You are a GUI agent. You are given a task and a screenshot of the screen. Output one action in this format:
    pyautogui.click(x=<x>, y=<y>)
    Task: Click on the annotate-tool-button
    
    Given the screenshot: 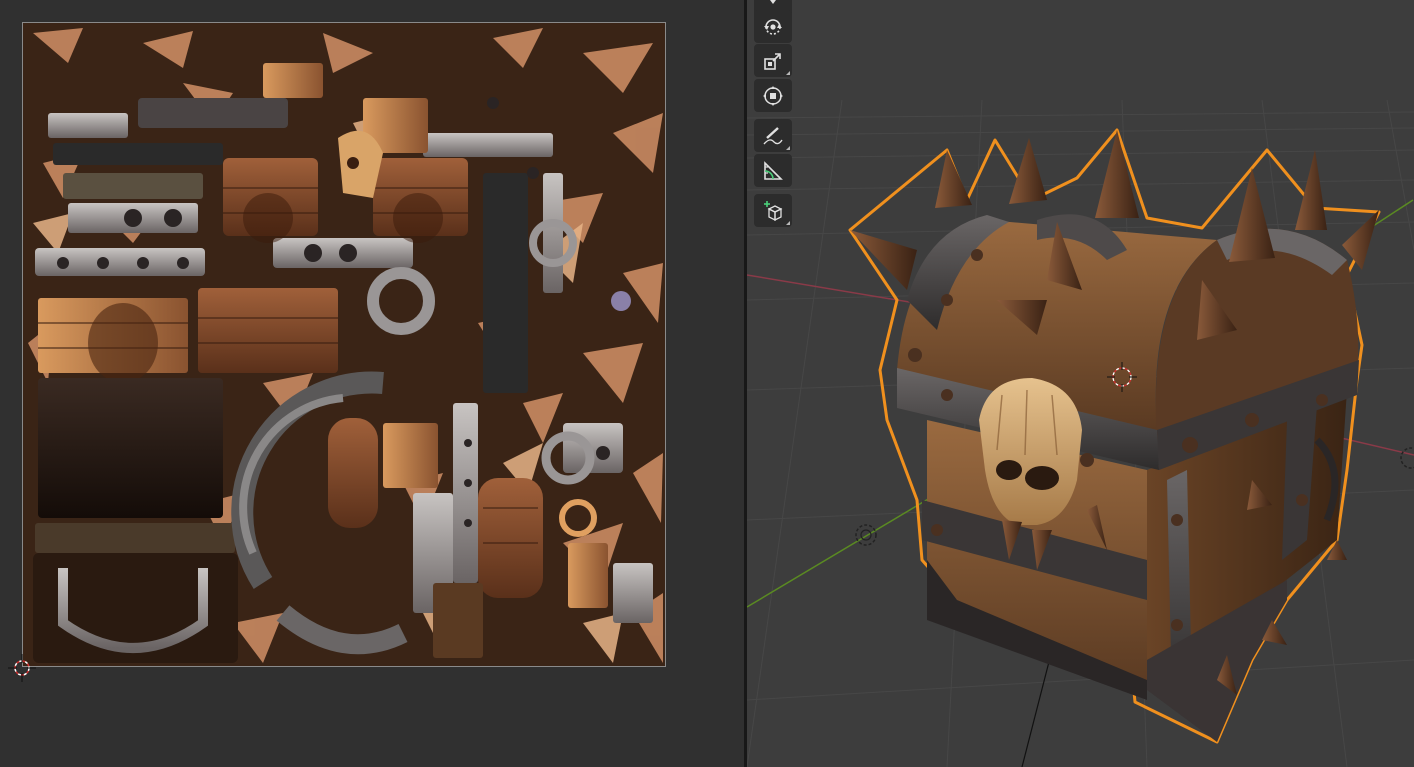 What is the action you would take?
    pyautogui.click(x=773, y=135)
    